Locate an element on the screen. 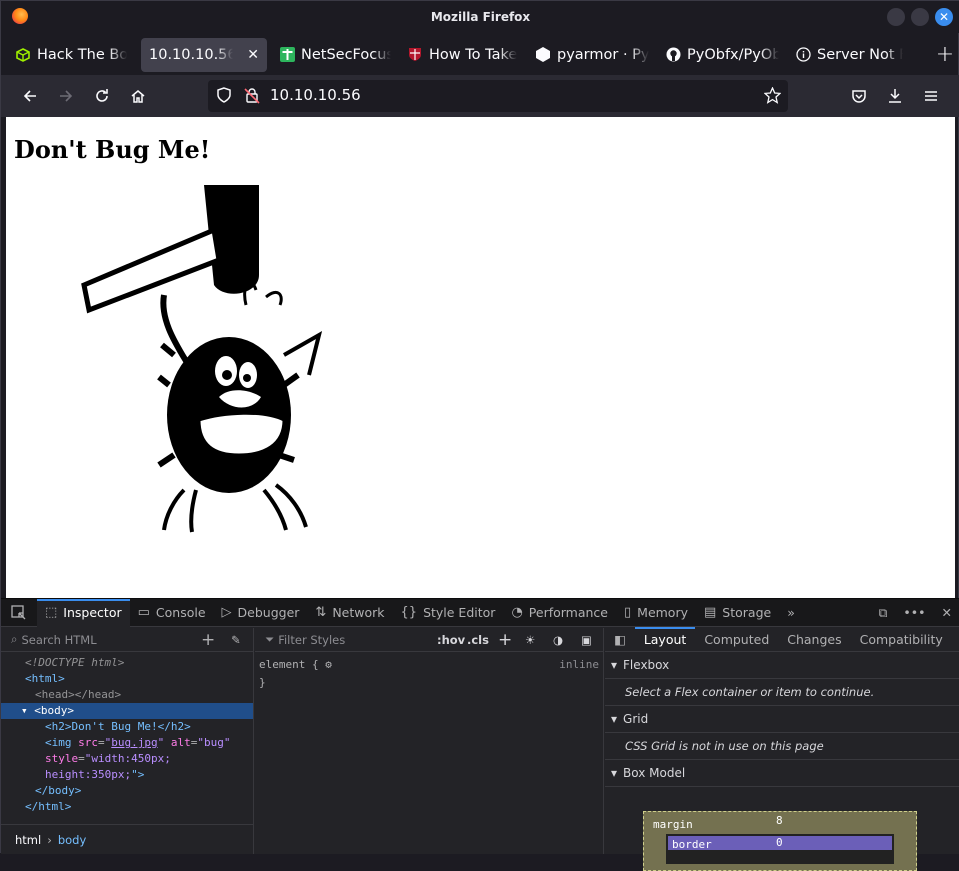 The height and width of the screenshot is (871, 959). memory-icon: ▯ is located at coordinates (628, 612).